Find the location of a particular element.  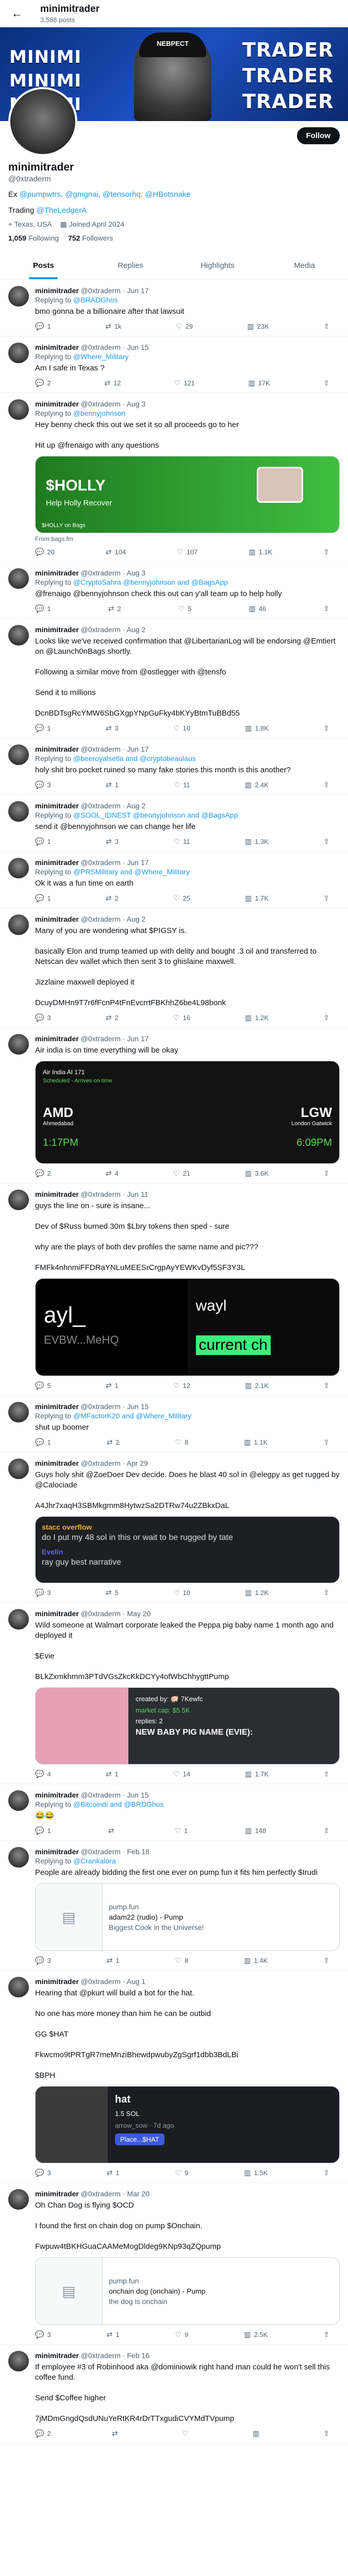

views-button: ▥ 23K is located at coordinates (258, 326).